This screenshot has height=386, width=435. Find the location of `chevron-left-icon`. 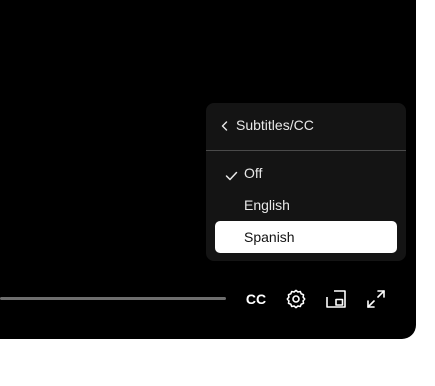

chevron-left-icon is located at coordinates (225, 125).